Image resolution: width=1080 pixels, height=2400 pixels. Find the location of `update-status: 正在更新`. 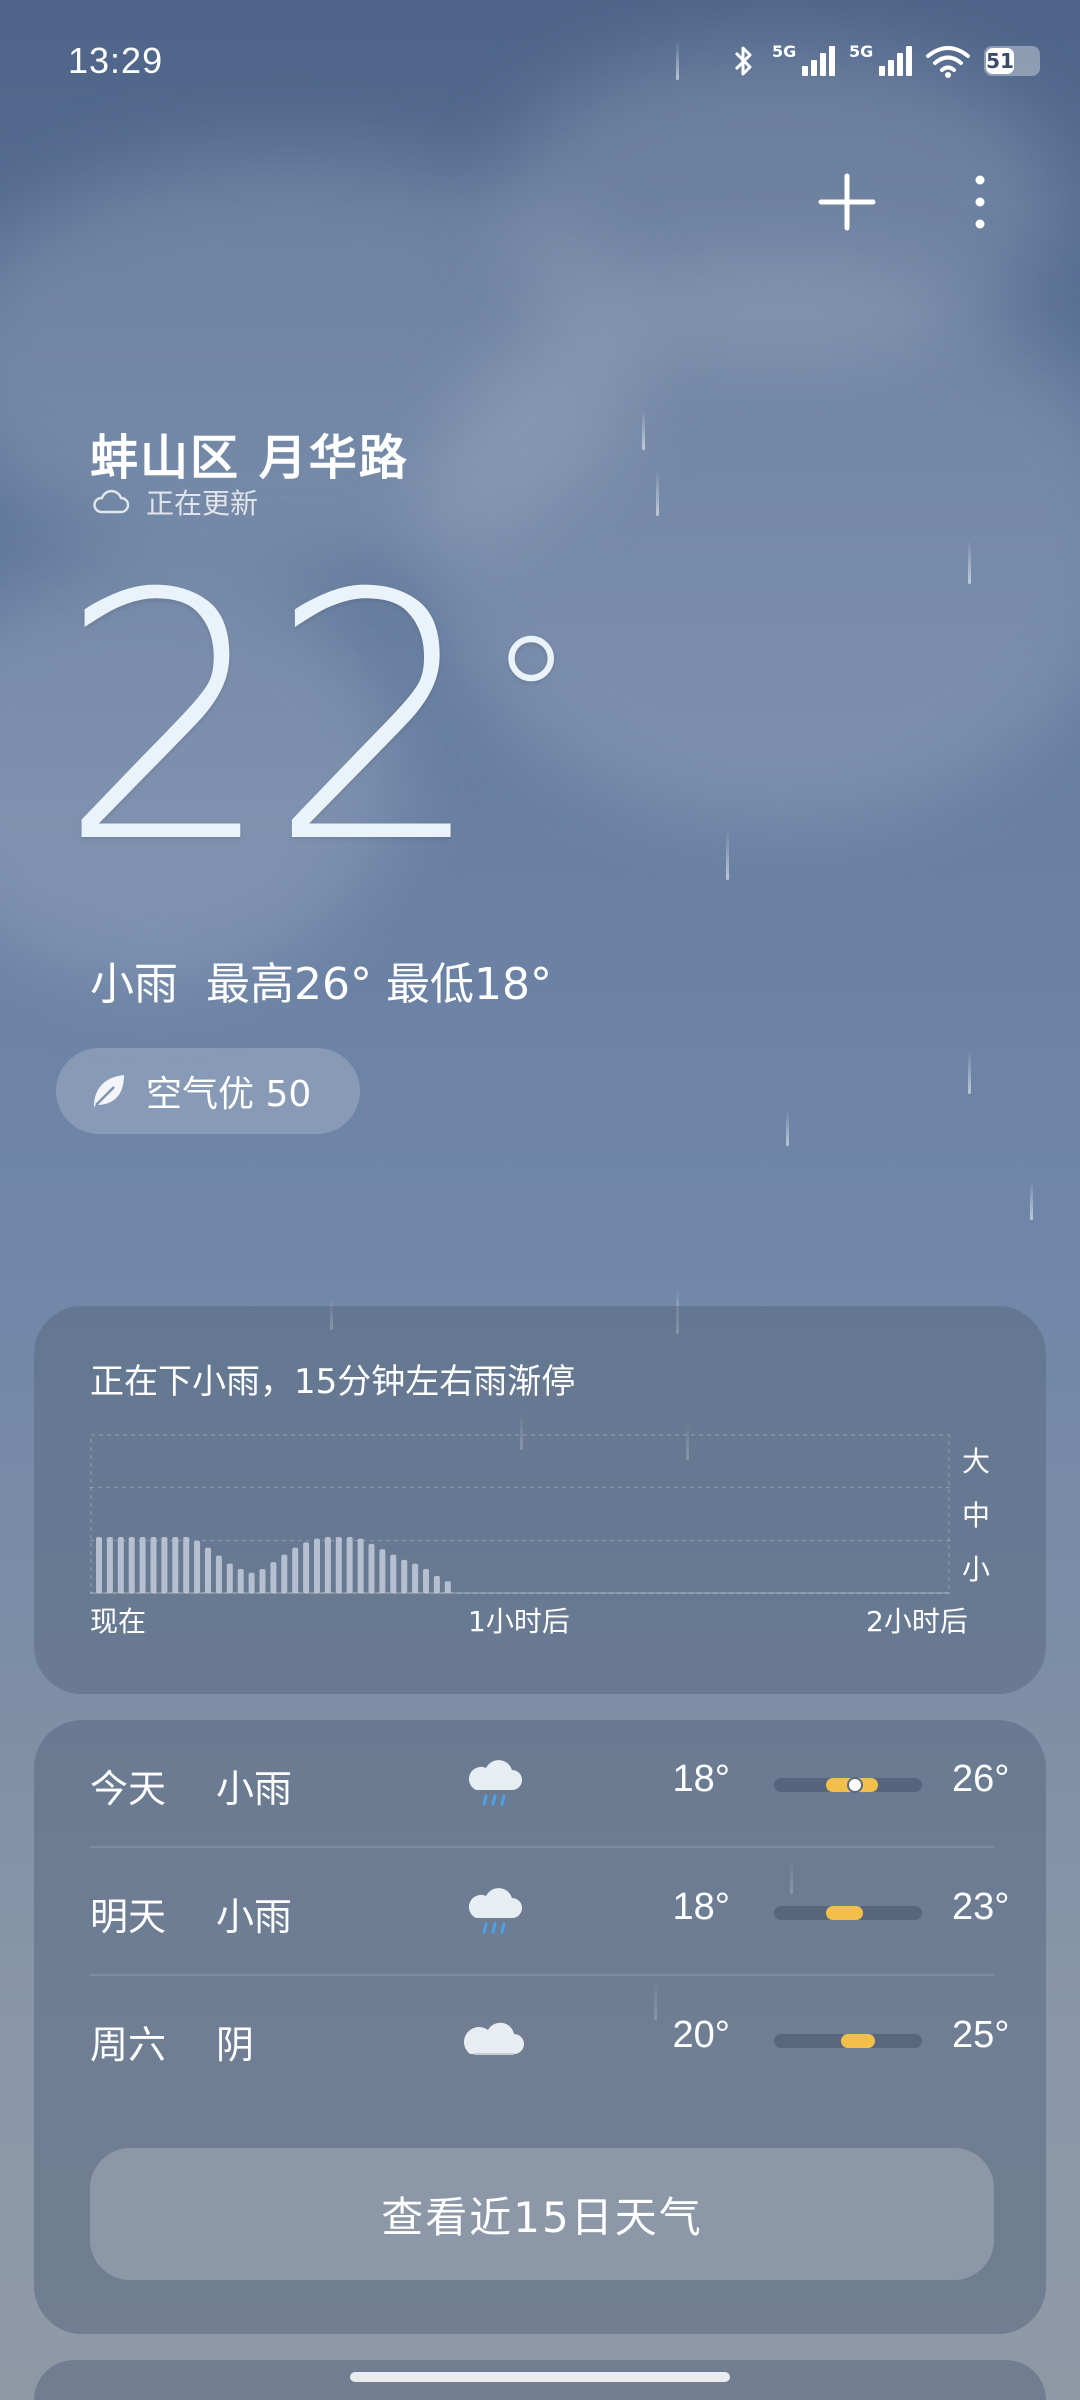

update-status: 正在更新 is located at coordinates (175, 502).